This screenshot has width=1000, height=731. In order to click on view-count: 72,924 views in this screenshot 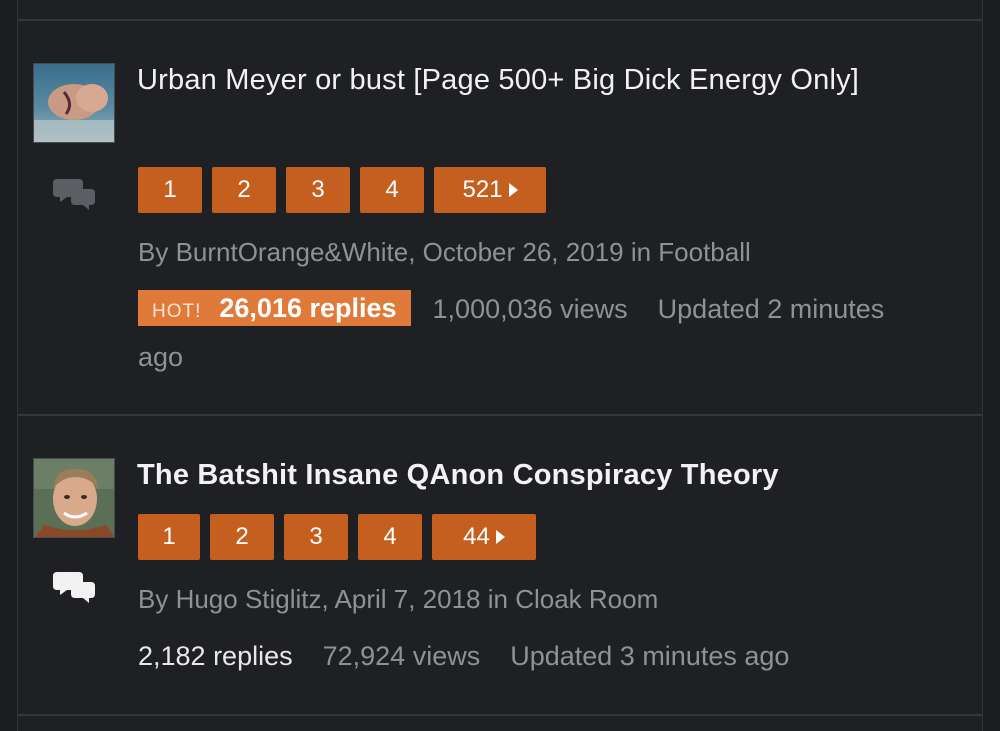, I will do `click(401, 656)`.